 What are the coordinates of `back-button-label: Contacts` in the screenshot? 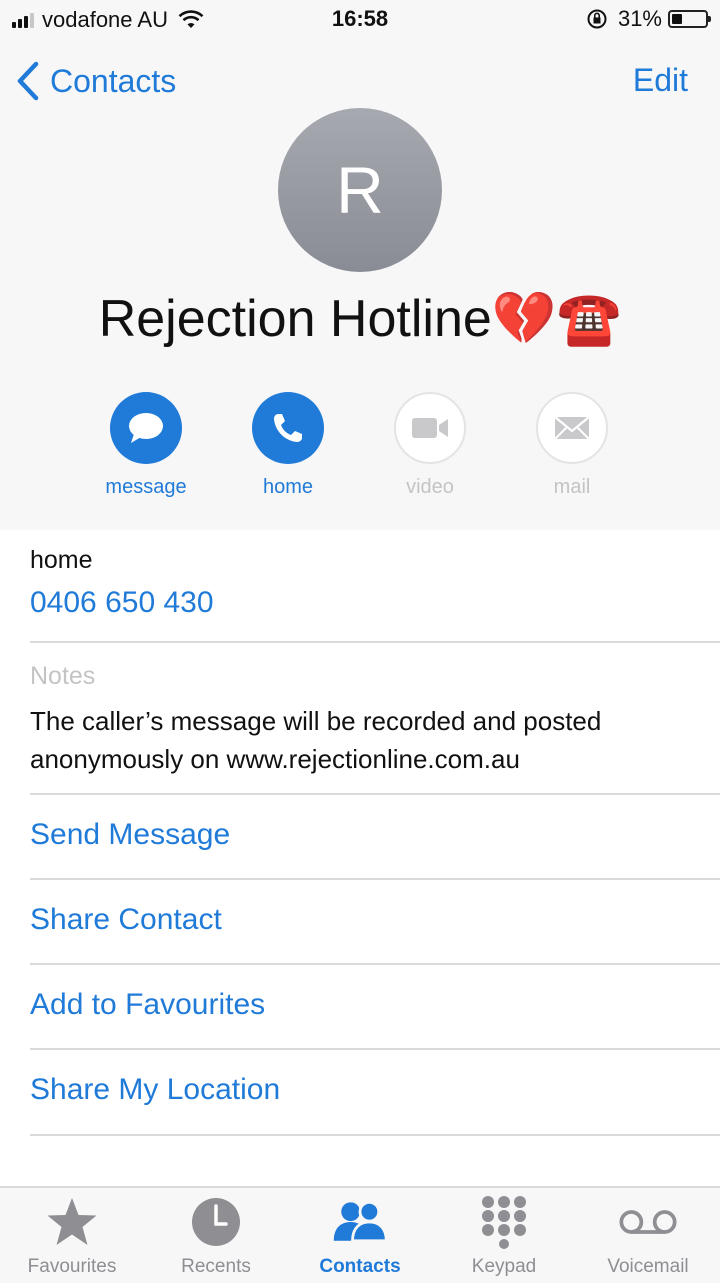 It's located at (113, 80).